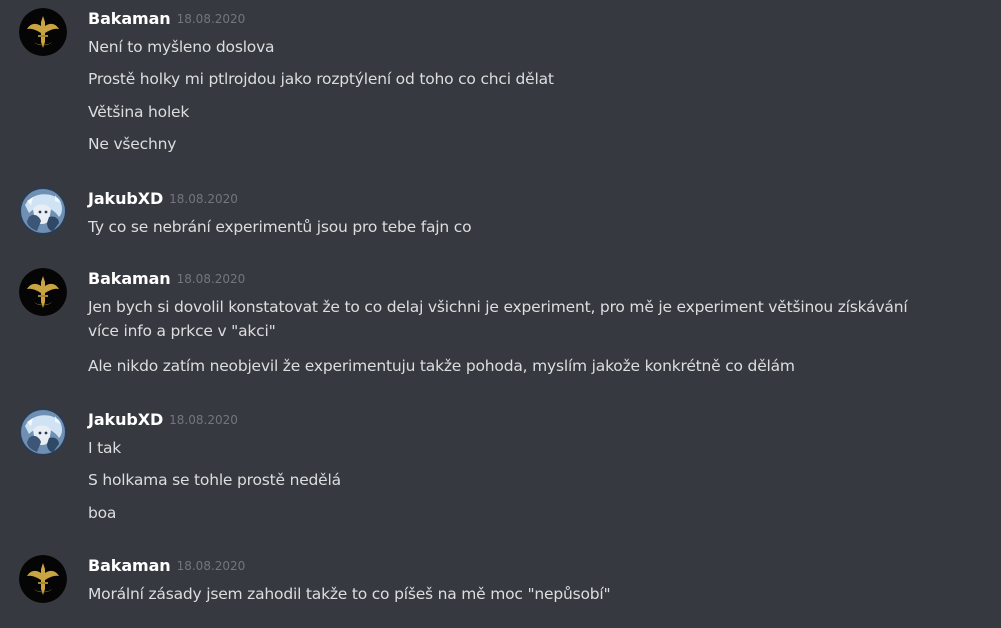 The width and height of the screenshot is (1001, 628). What do you see at coordinates (214, 480) in the screenshot?
I see `message-text: S holkama se tohle prostě nedělá` at bounding box center [214, 480].